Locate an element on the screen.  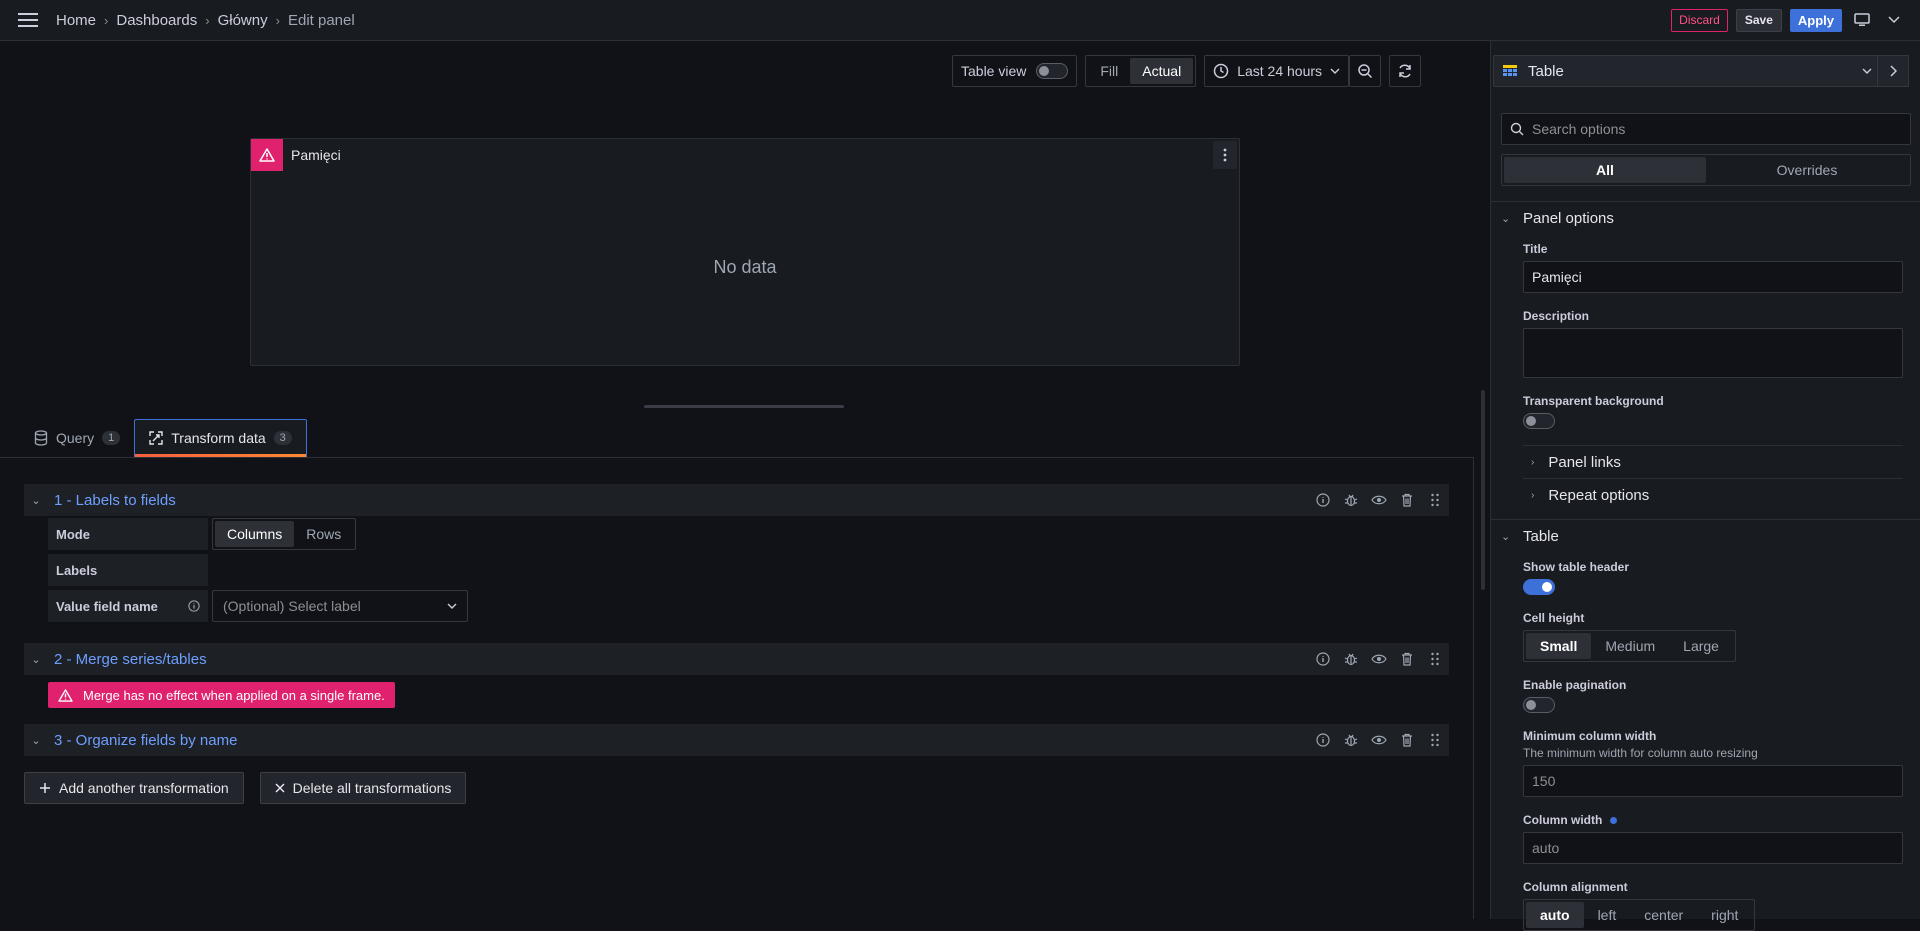
add-transformation-label: Add another transformation is located at coordinates (144, 788).